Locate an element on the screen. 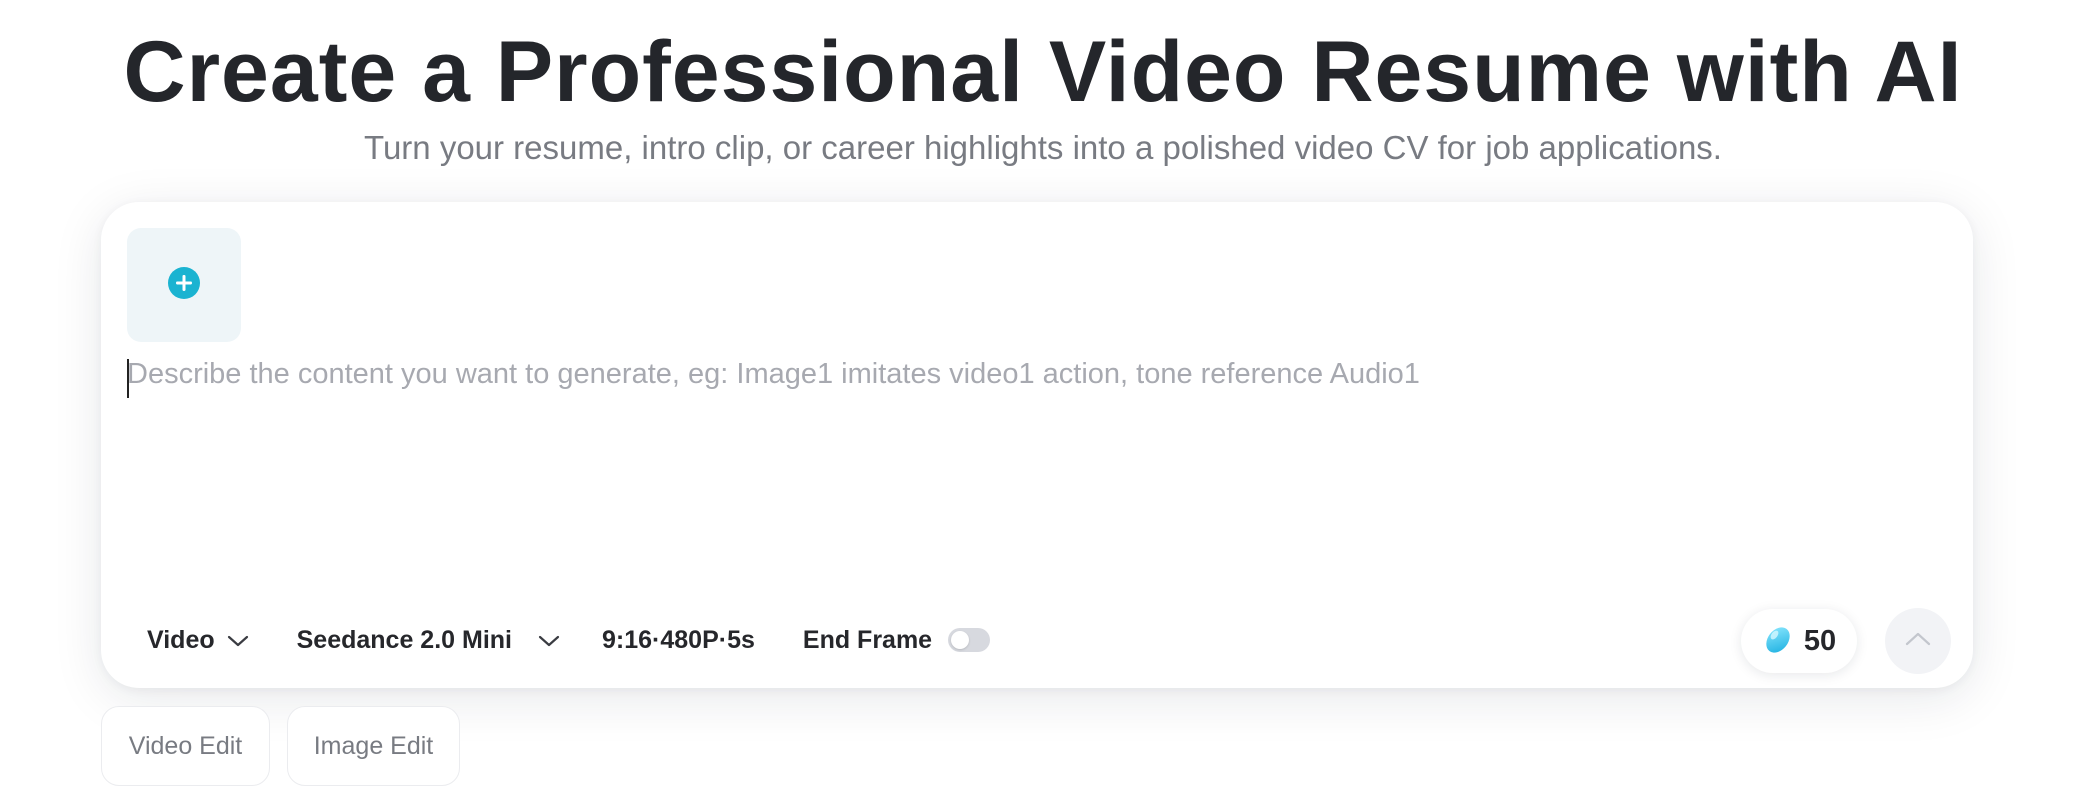 This screenshot has height=804, width=2086. mode-dropdown-label: Video is located at coordinates (181, 639).